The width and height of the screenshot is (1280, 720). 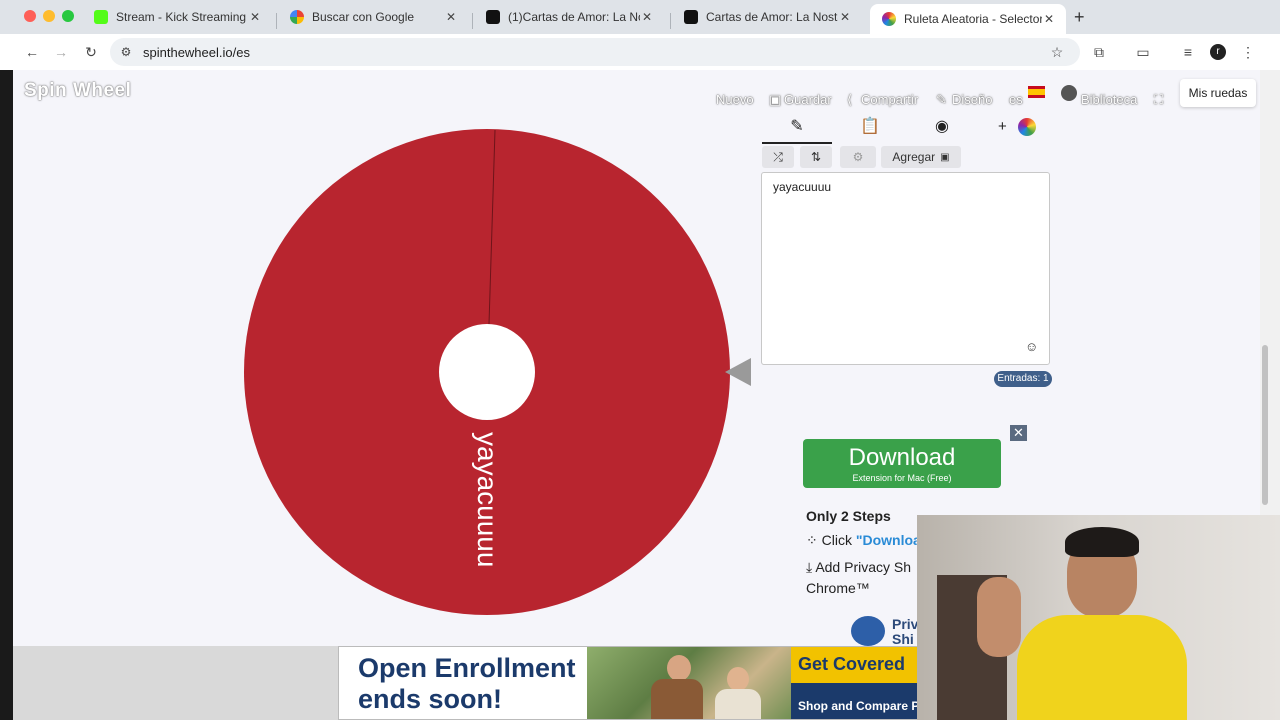 I want to click on reload-icon: ↻, so click(x=91, y=52).